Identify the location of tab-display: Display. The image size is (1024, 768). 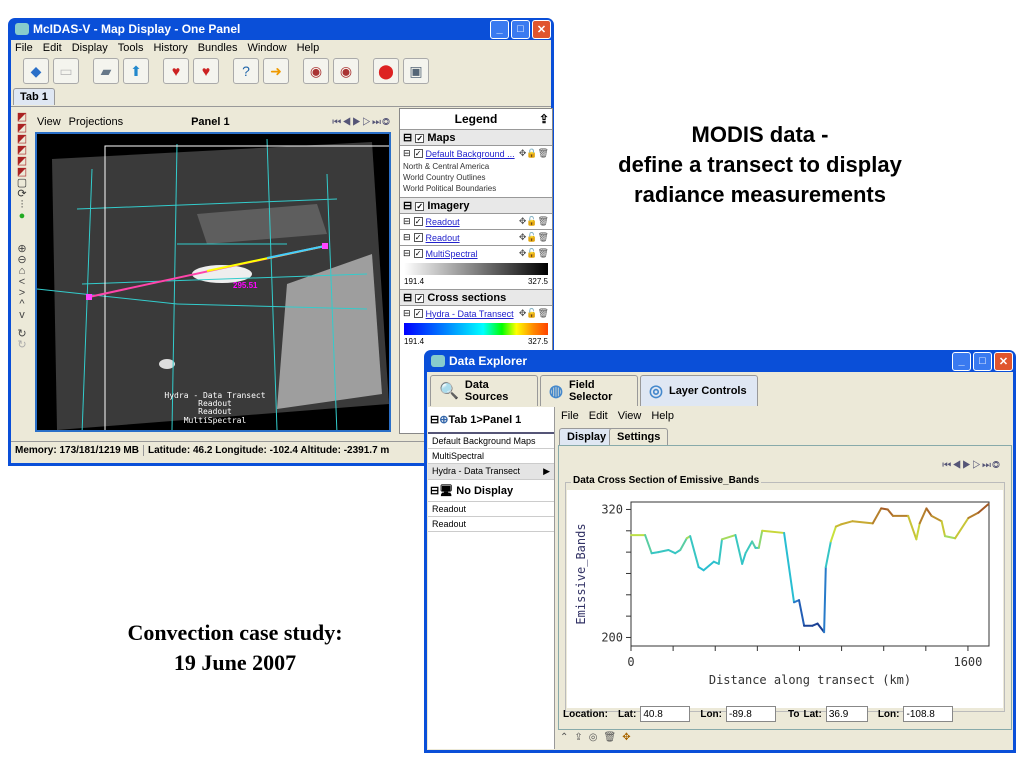
(587, 436).